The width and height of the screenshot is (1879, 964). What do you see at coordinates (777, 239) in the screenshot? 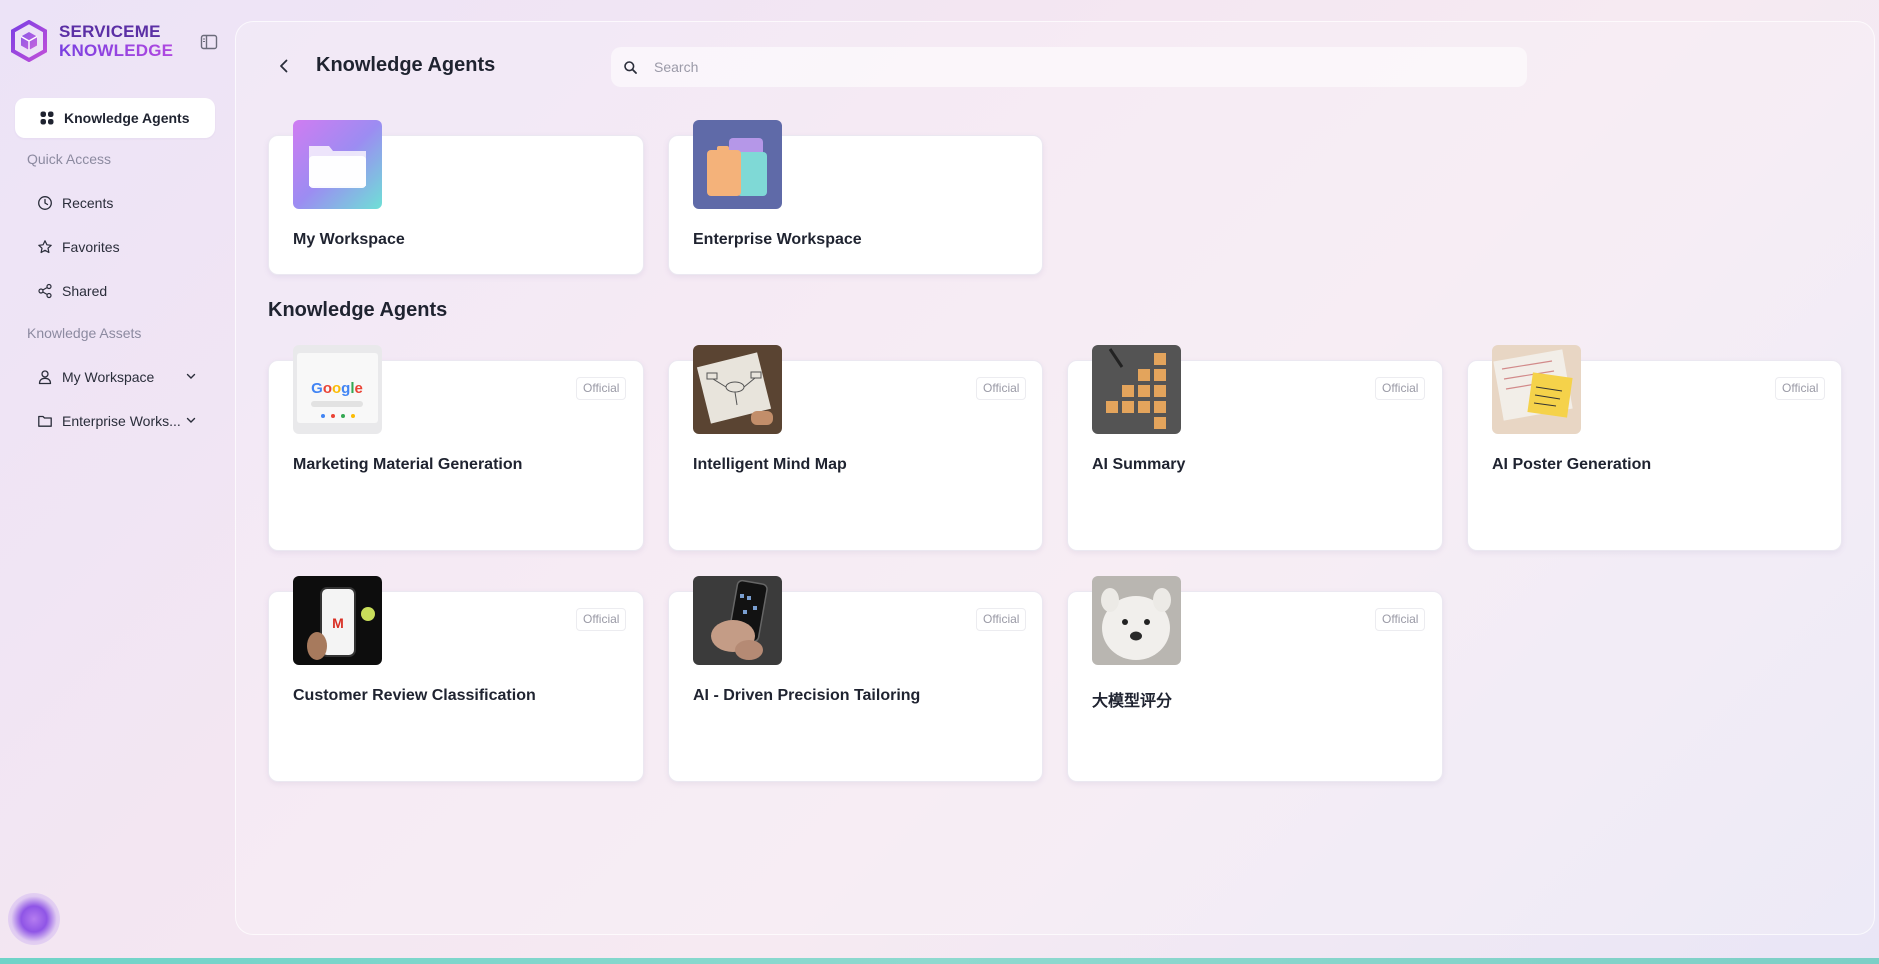
I see `workspace-title: Enterprise Workspace` at bounding box center [777, 239].